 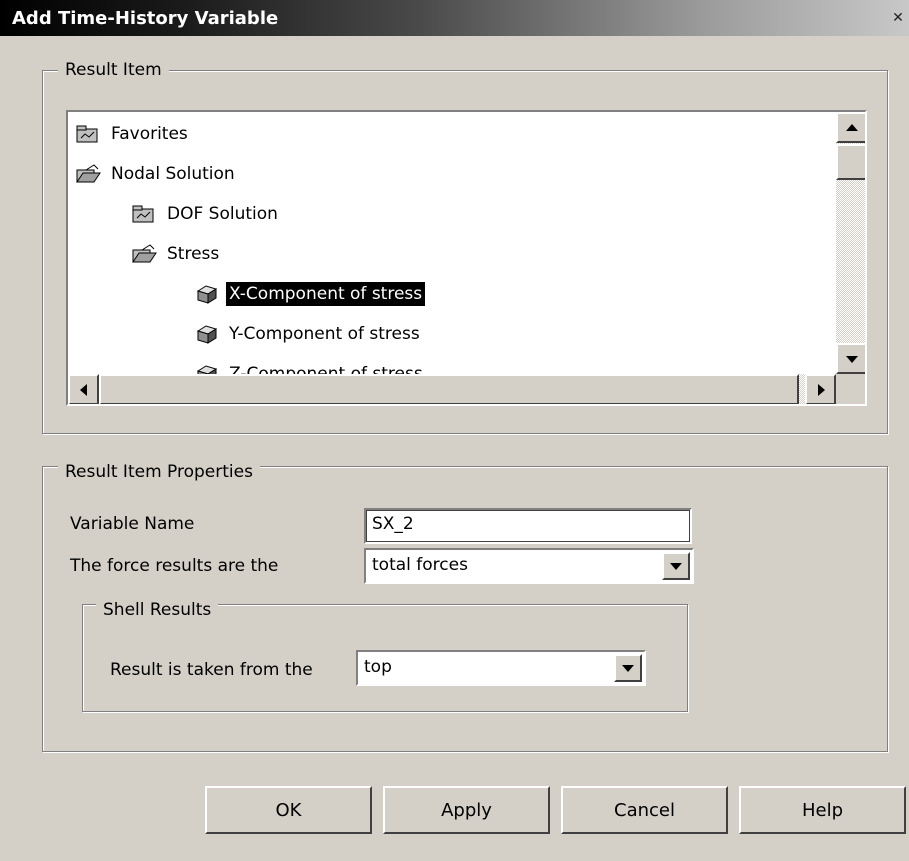 I want to click on arrow-down-icon, so click(x=851, y=359).